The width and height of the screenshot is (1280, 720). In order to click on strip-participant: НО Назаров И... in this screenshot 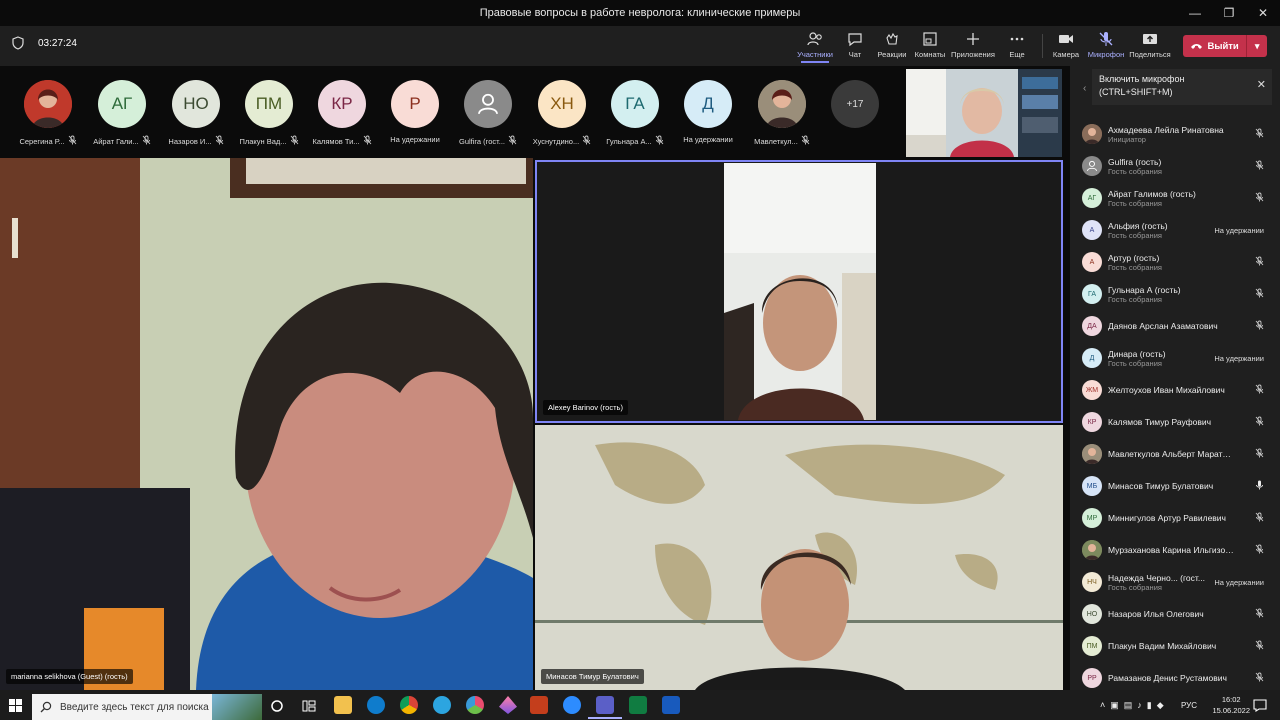, I will do `click(196, 113)`.